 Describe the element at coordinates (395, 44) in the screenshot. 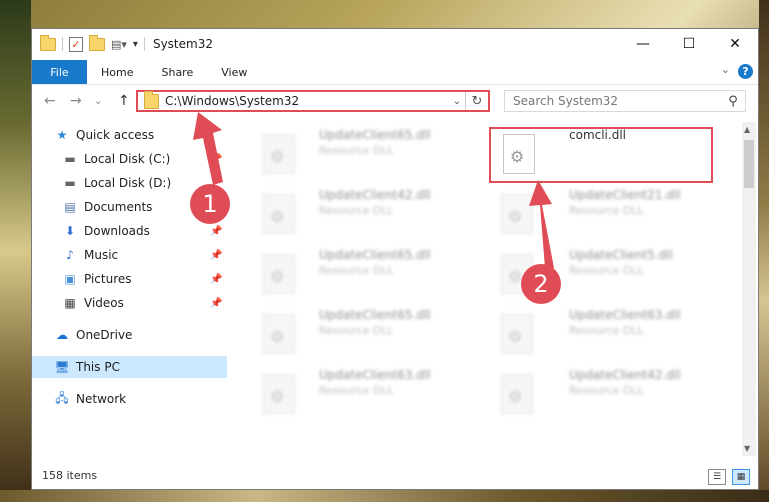

I see `title-bar: ✓ ▤▾ ▾ System32 — ☐ ✕` at that location.